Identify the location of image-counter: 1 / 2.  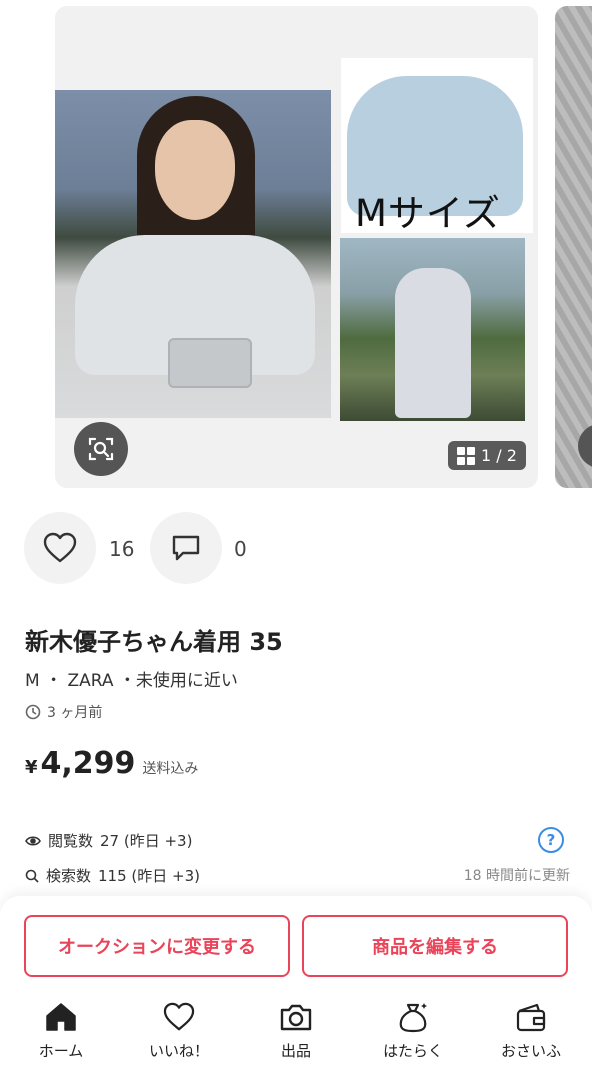
(487, 455).